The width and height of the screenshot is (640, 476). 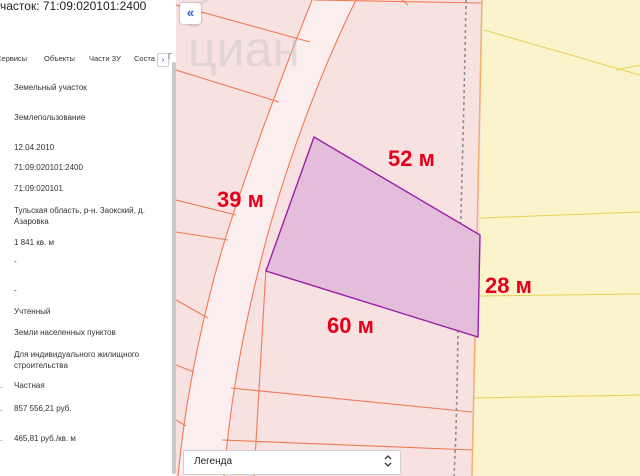 I want to click on dimension-right-label: 28 м, so click(x=508, y=285).